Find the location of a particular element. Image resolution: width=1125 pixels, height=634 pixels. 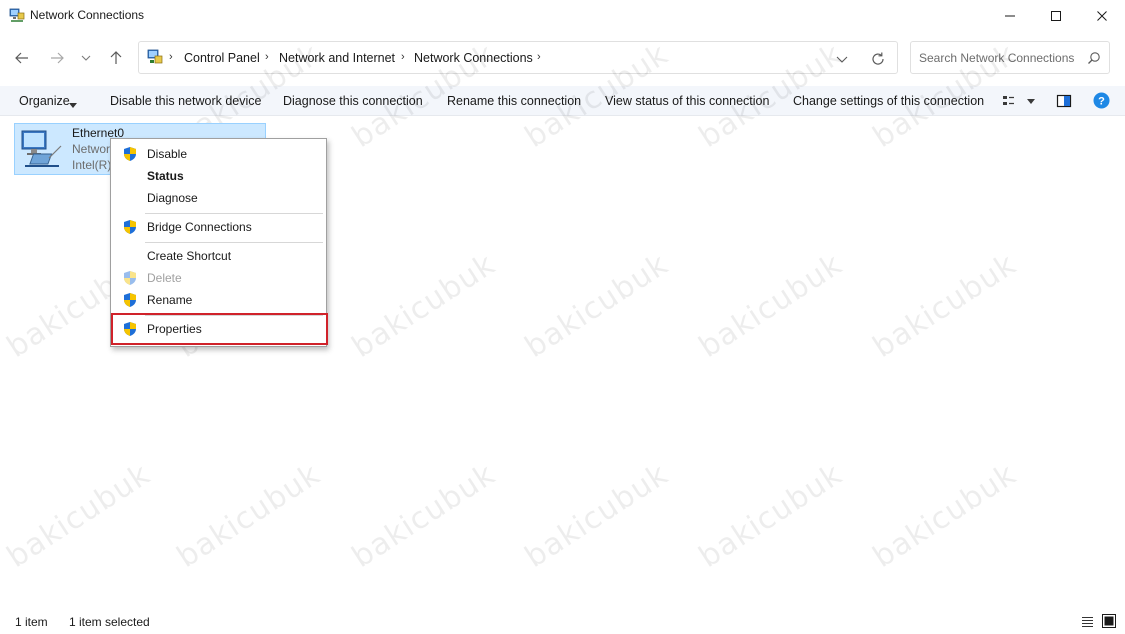

search-input is located at coordinates (999, 58).